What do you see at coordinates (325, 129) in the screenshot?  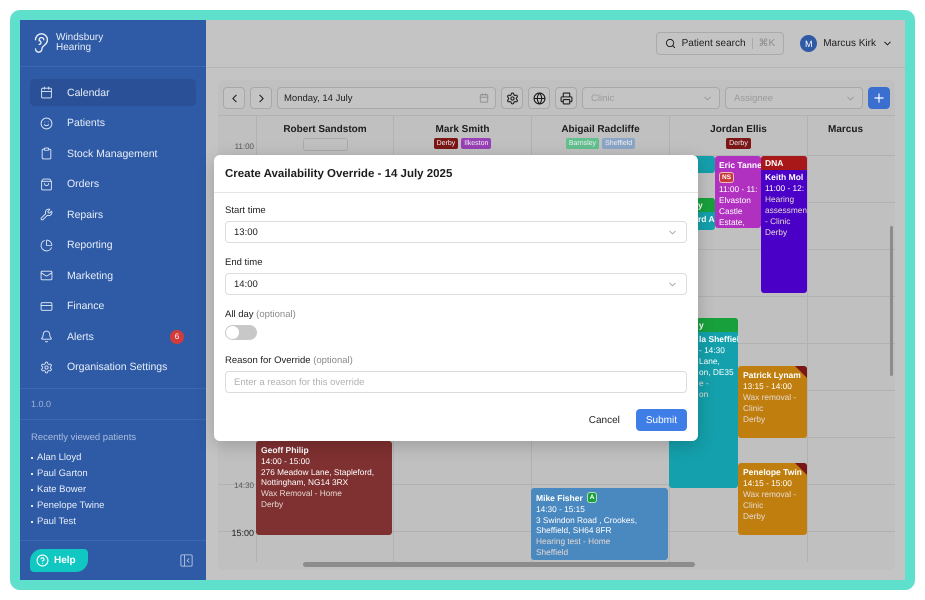 I see `column-header: Robert Sandstom` at bounding box center [325, 129].